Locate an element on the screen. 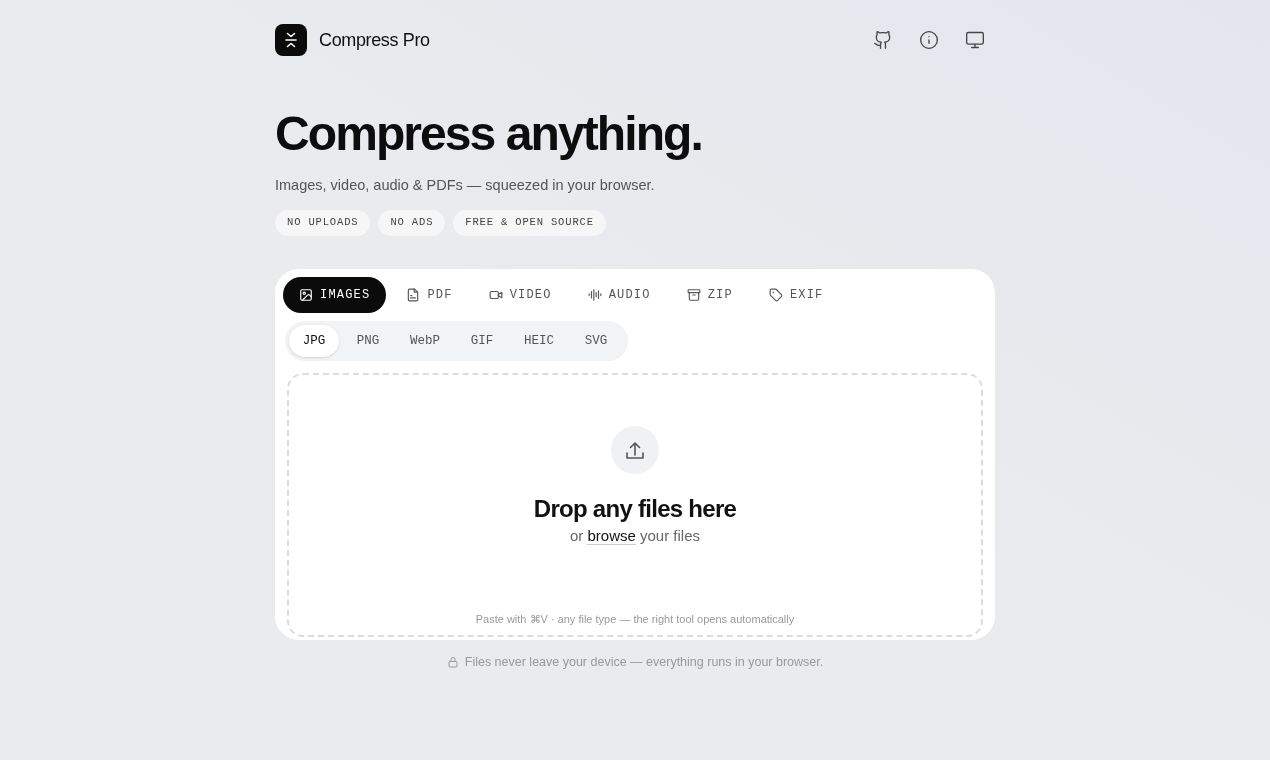  category-tab: ZIP is located at coordinates (709, 295).